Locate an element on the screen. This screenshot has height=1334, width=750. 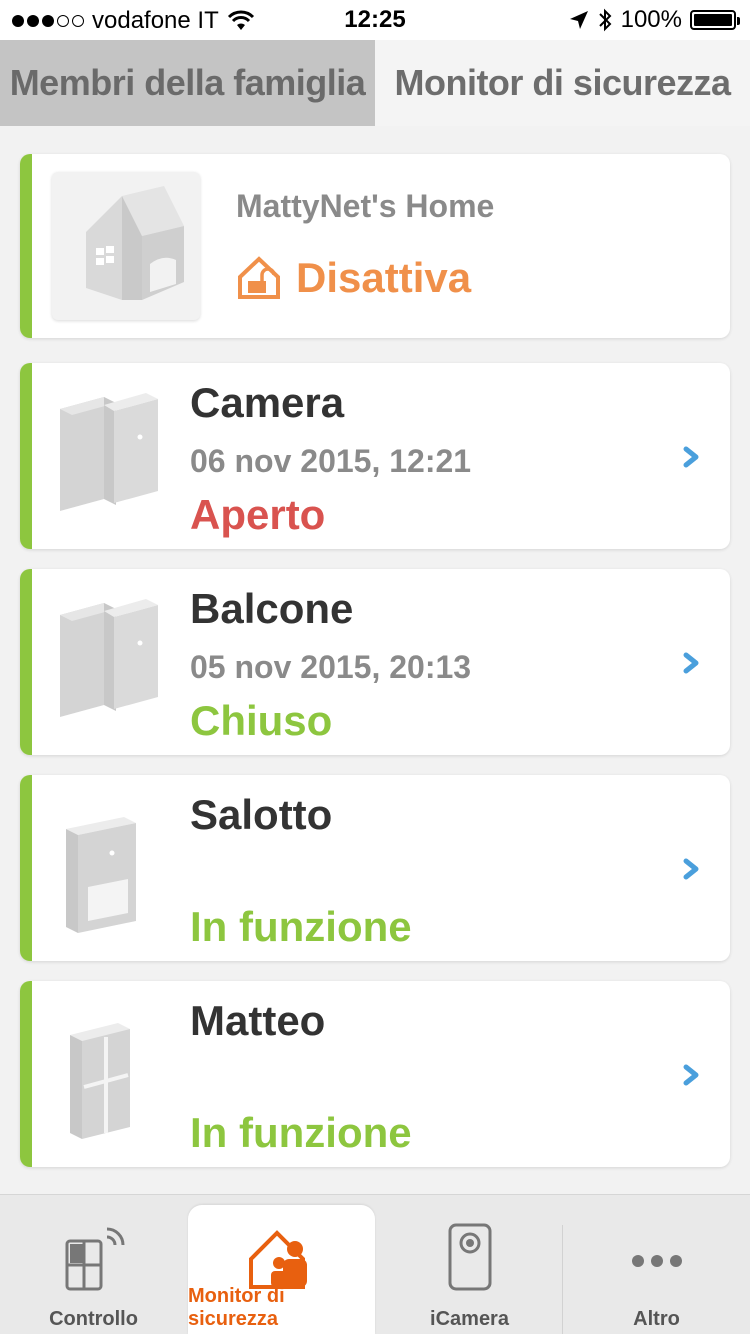
family-home-icon is located at coordinates (282, 1258).